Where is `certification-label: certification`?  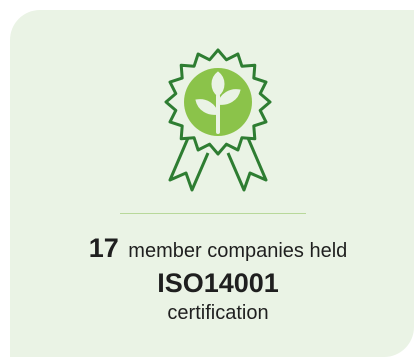 certification-label: certification is located at coordinates (218, 313).